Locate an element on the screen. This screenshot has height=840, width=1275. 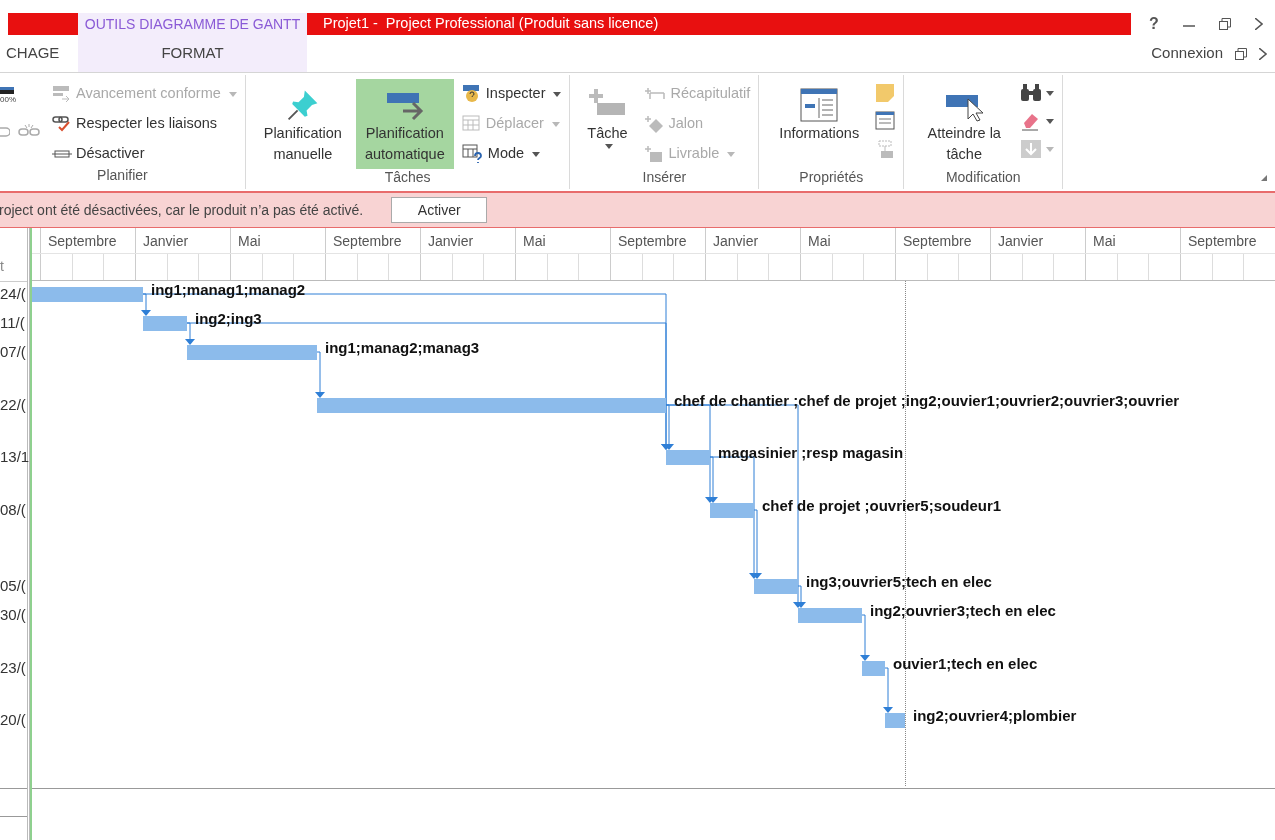
info-form-icon is located at coordinates (819, 105).